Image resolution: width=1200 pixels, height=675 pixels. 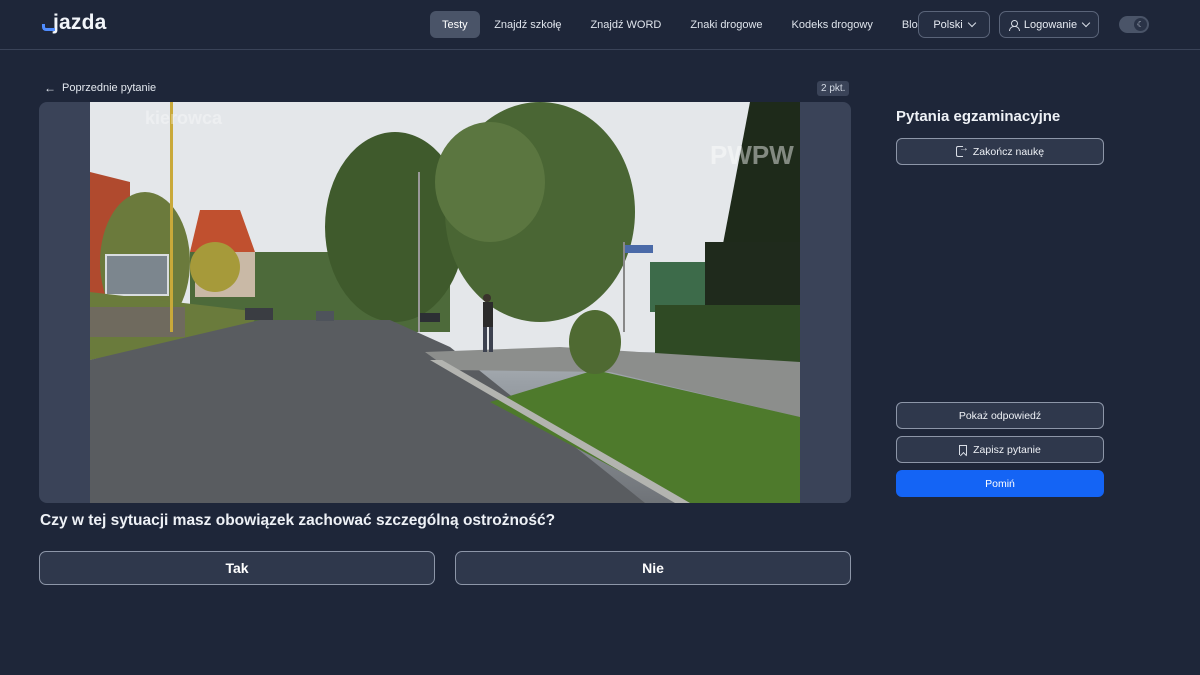 I want to click on points-badge: 2 pkt., so click(x=833, y=88).